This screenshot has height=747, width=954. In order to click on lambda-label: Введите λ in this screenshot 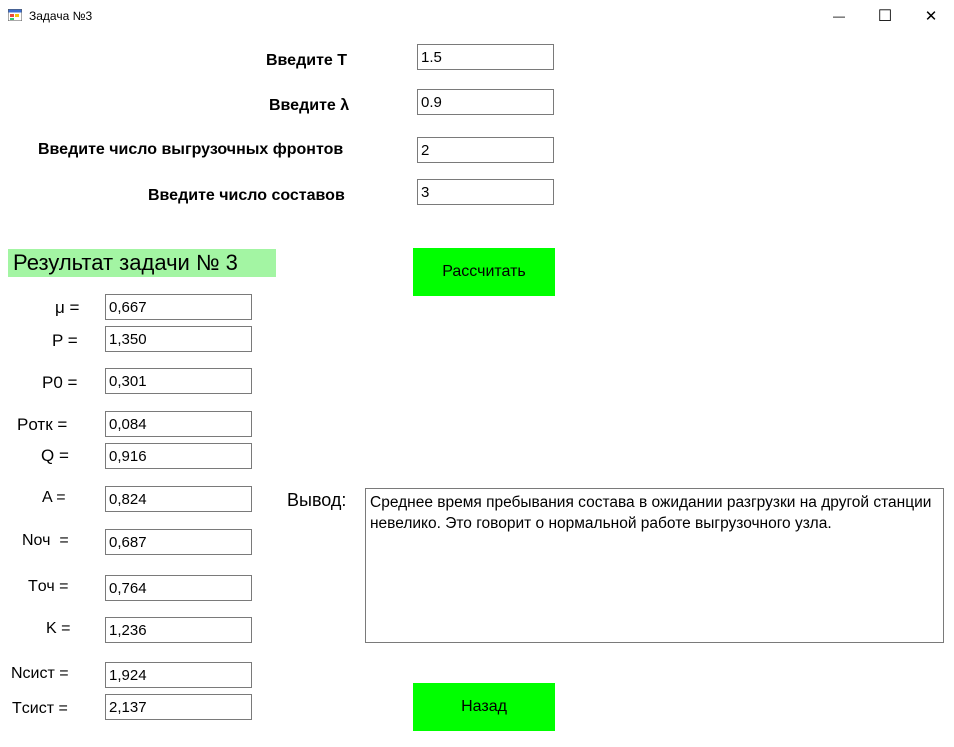, I will do `click(309, 105)`.